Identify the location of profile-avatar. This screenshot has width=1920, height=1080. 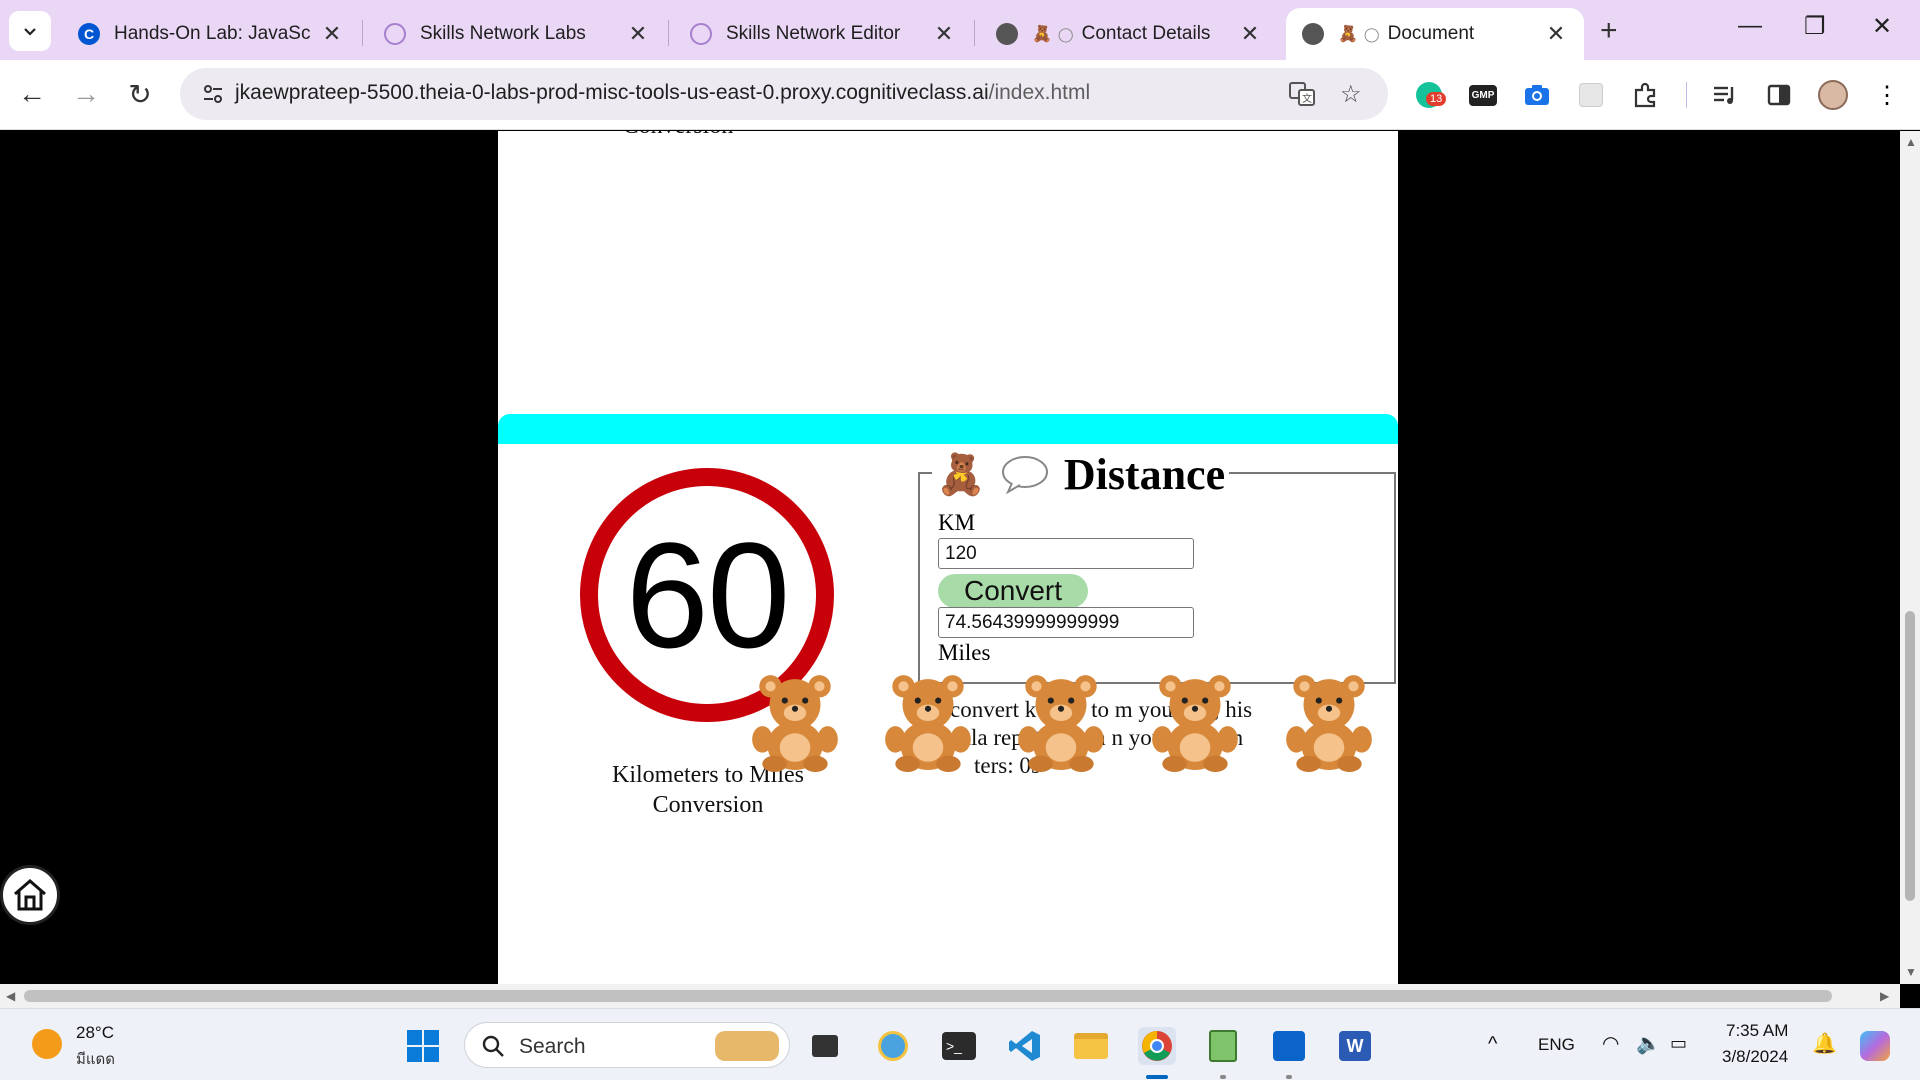
(1833, 95).